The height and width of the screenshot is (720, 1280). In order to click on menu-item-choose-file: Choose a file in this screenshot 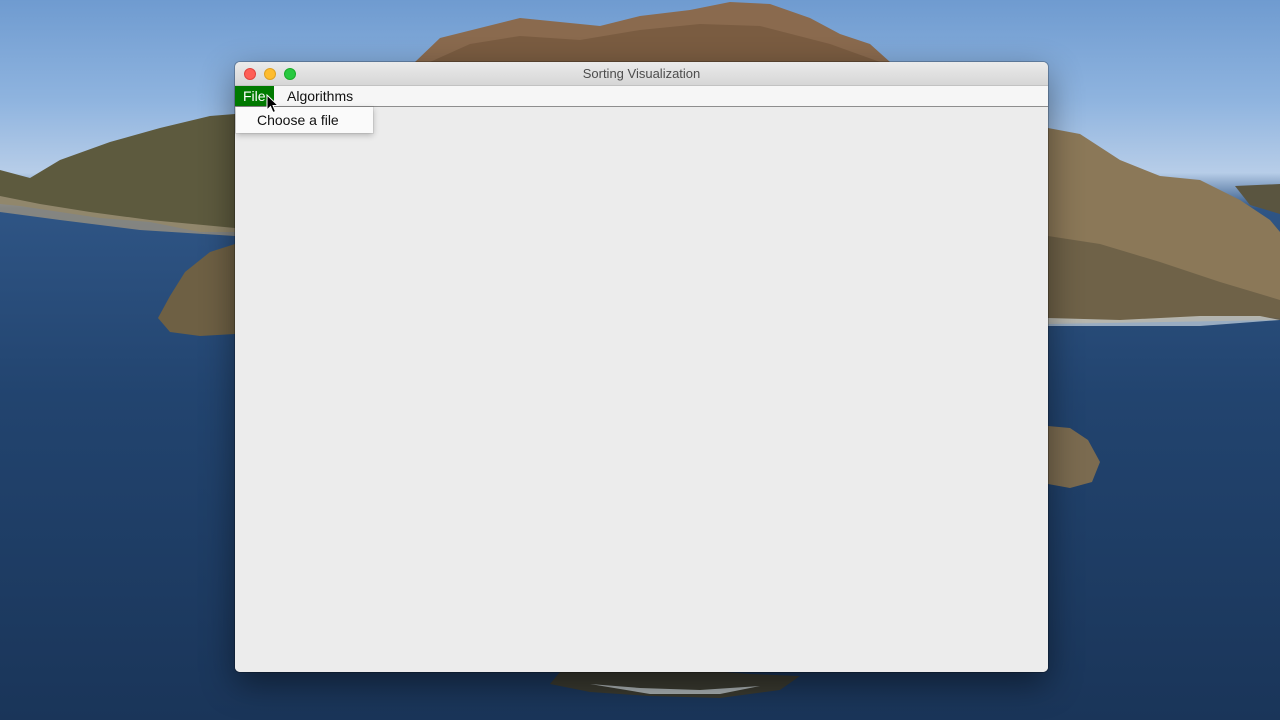, I will do `click(304, 120)`.